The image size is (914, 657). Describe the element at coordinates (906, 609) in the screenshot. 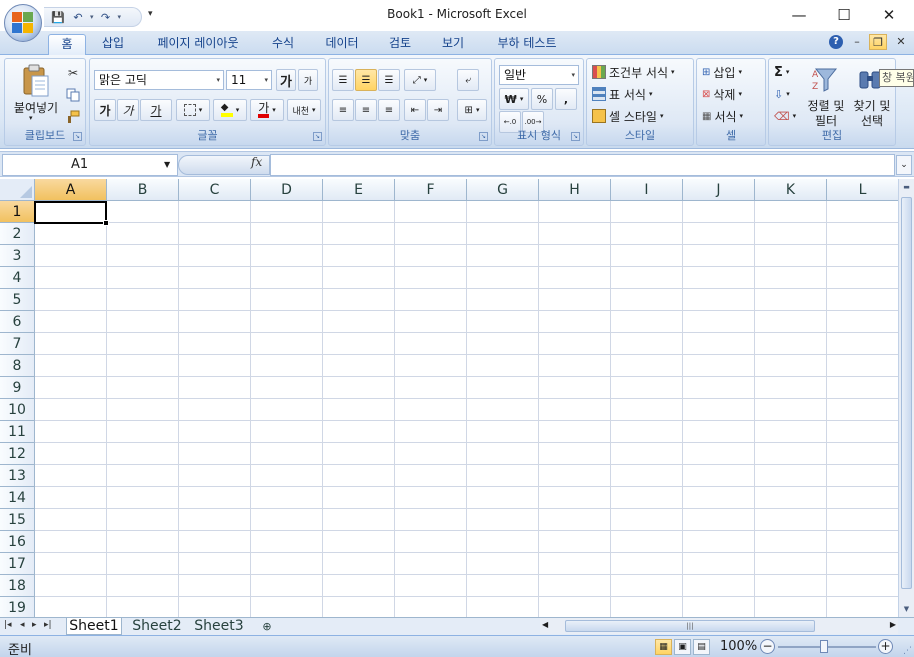

I see `scroll-down-icon: ▼` at that location.